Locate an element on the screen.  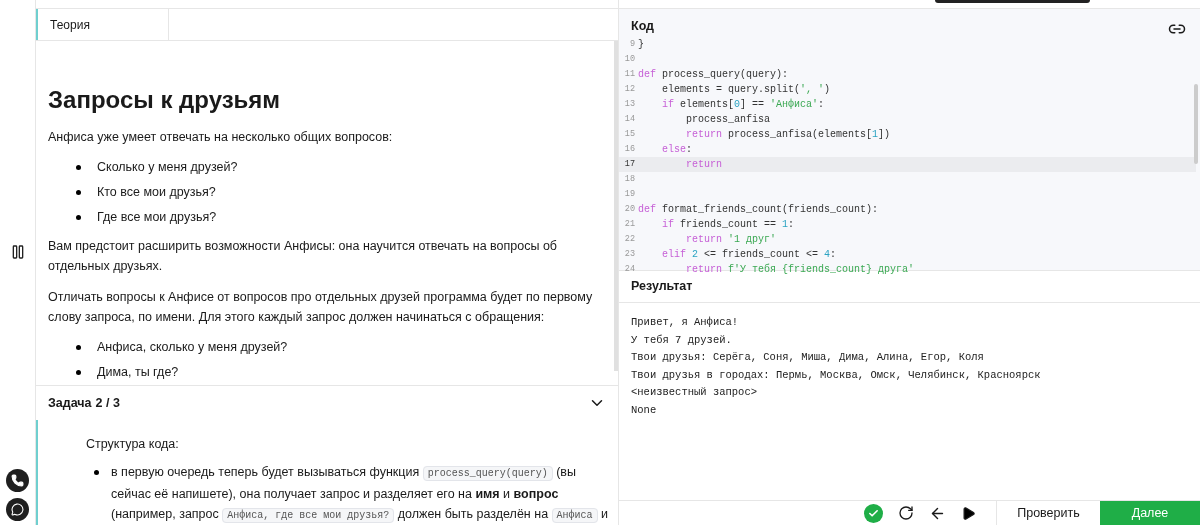
reset-icon is located at coordinates (906, 513).